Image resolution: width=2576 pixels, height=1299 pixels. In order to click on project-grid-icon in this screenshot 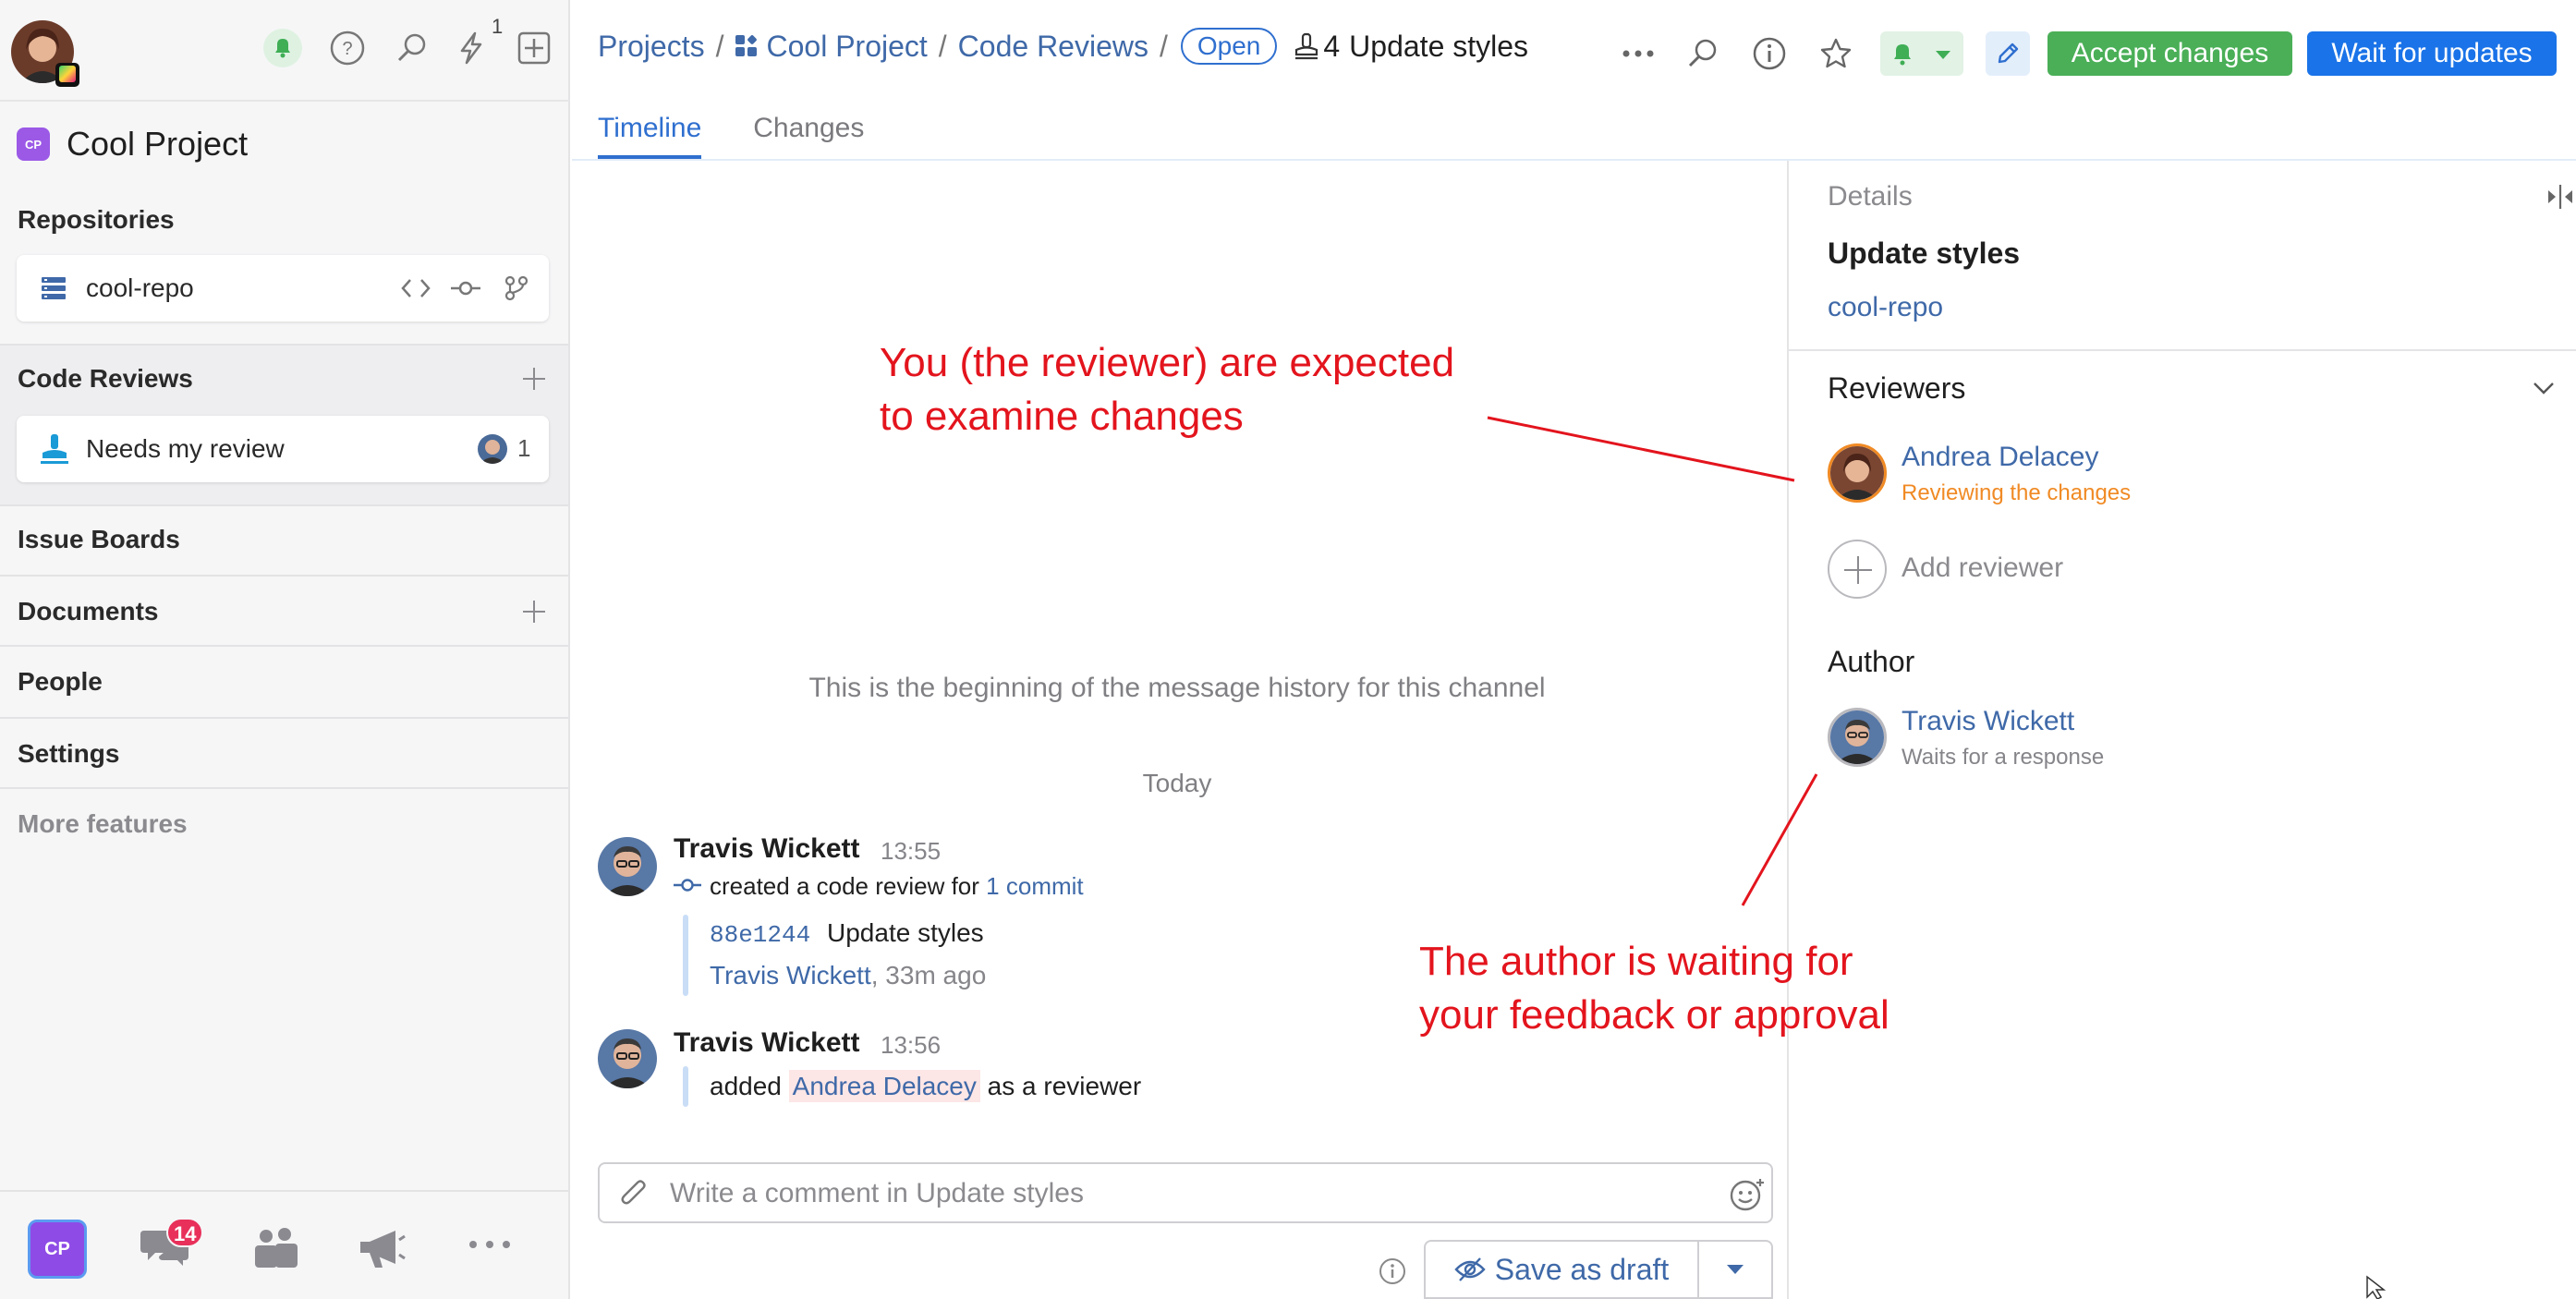, I will do `click(747, 46)`.